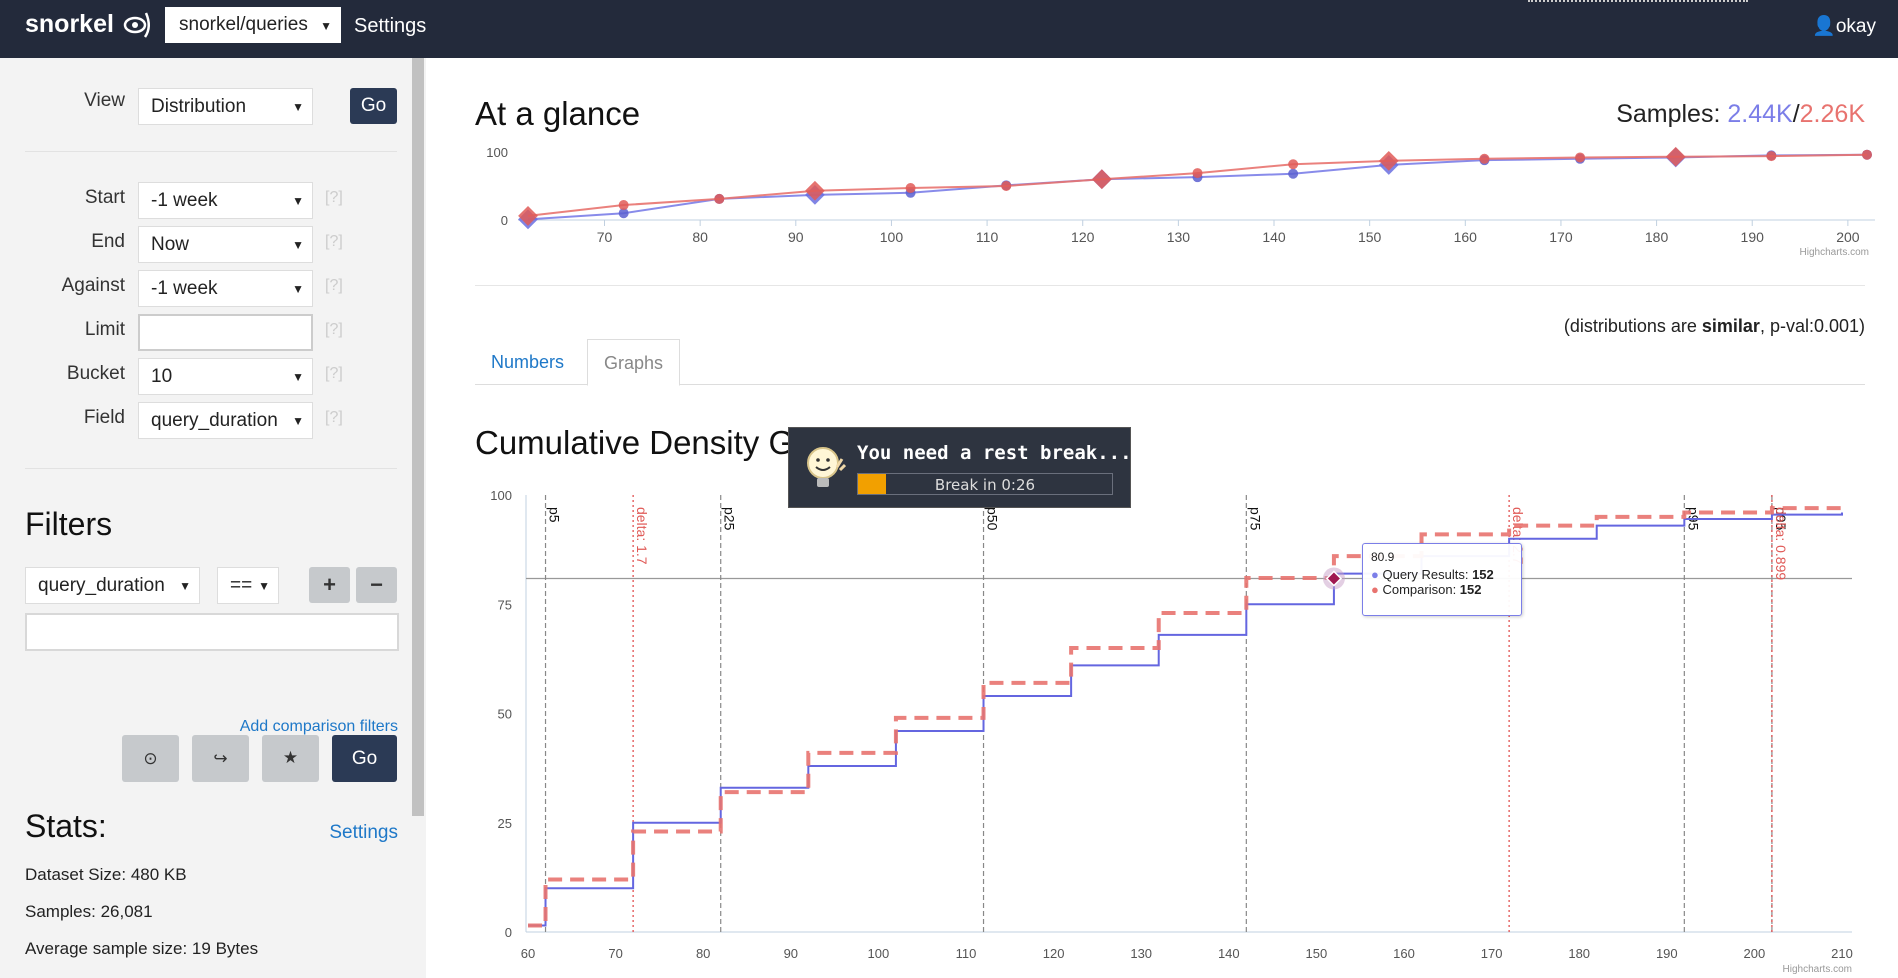  Describe the element at coordinates (225, 244) in the screenshot. I see `end-select: Now ▼` at that location.